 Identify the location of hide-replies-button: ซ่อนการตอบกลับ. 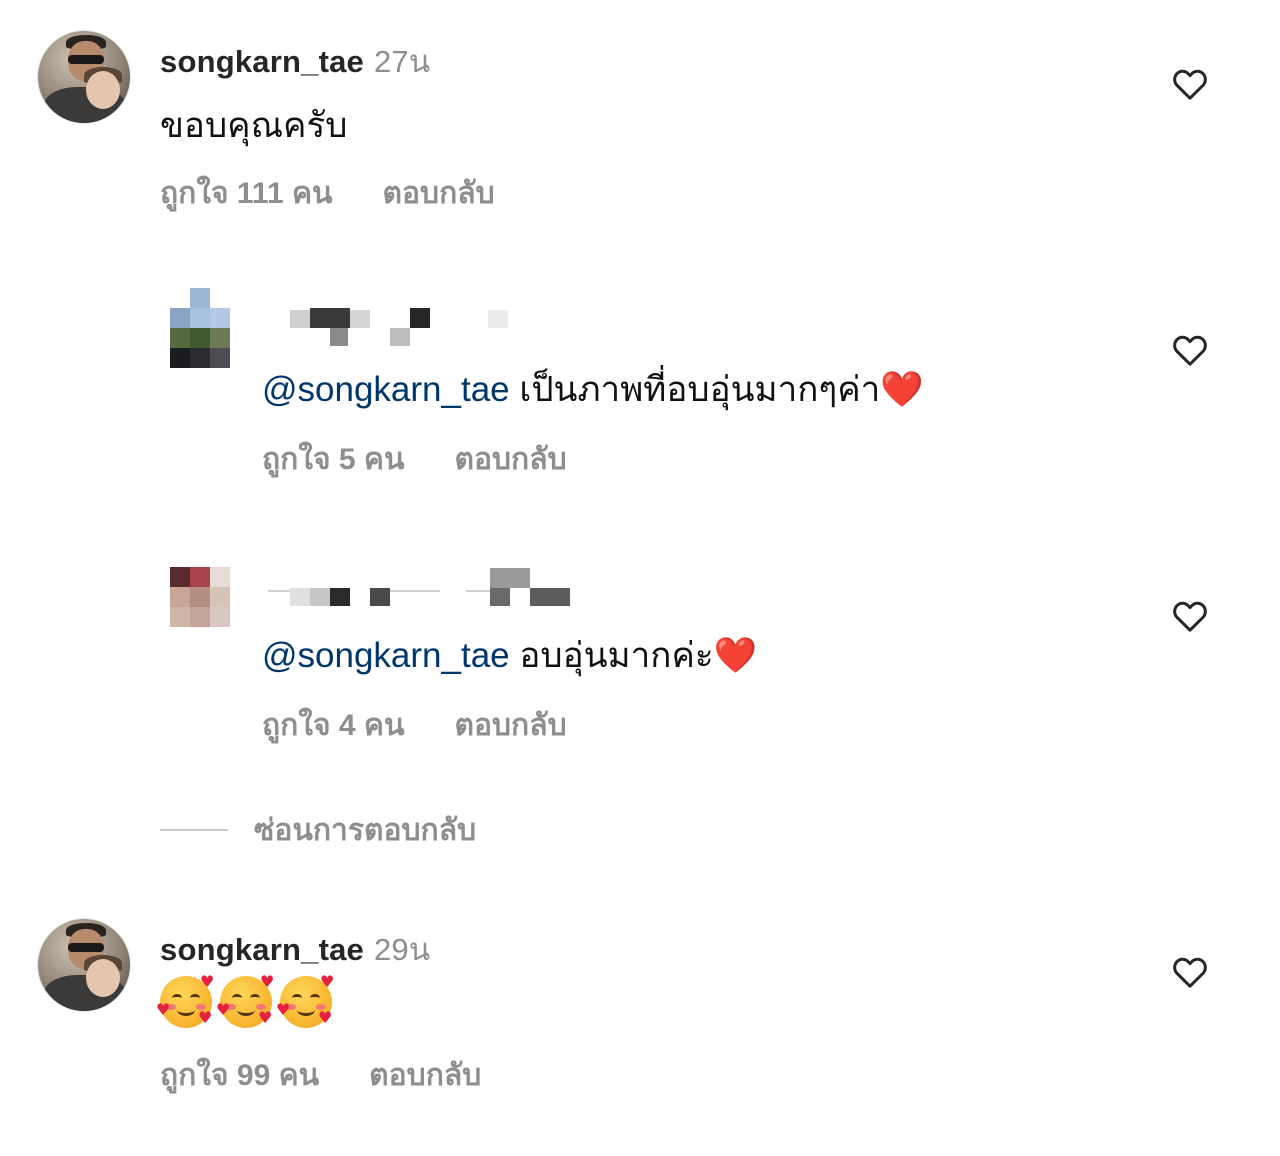
(318, 830).